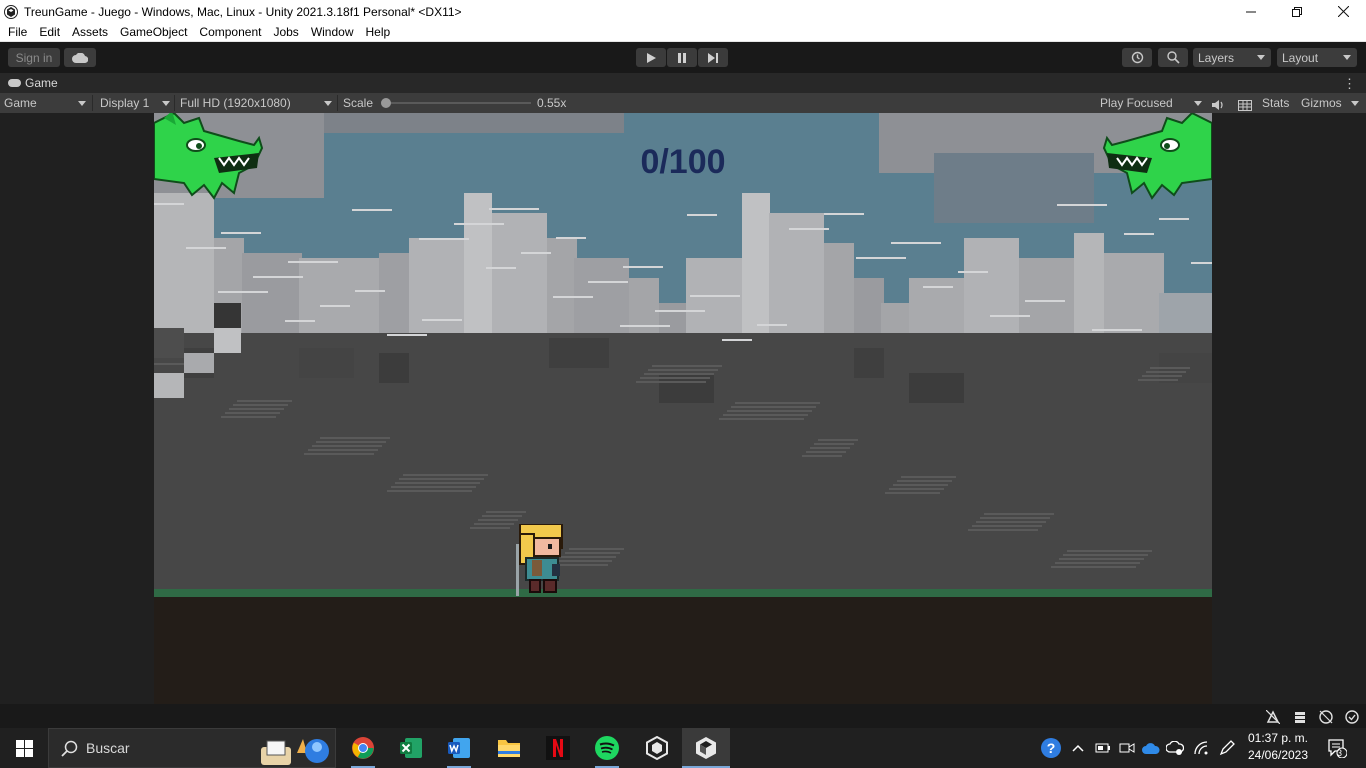  I want to click on menu-help: Help, so click(378, 32).